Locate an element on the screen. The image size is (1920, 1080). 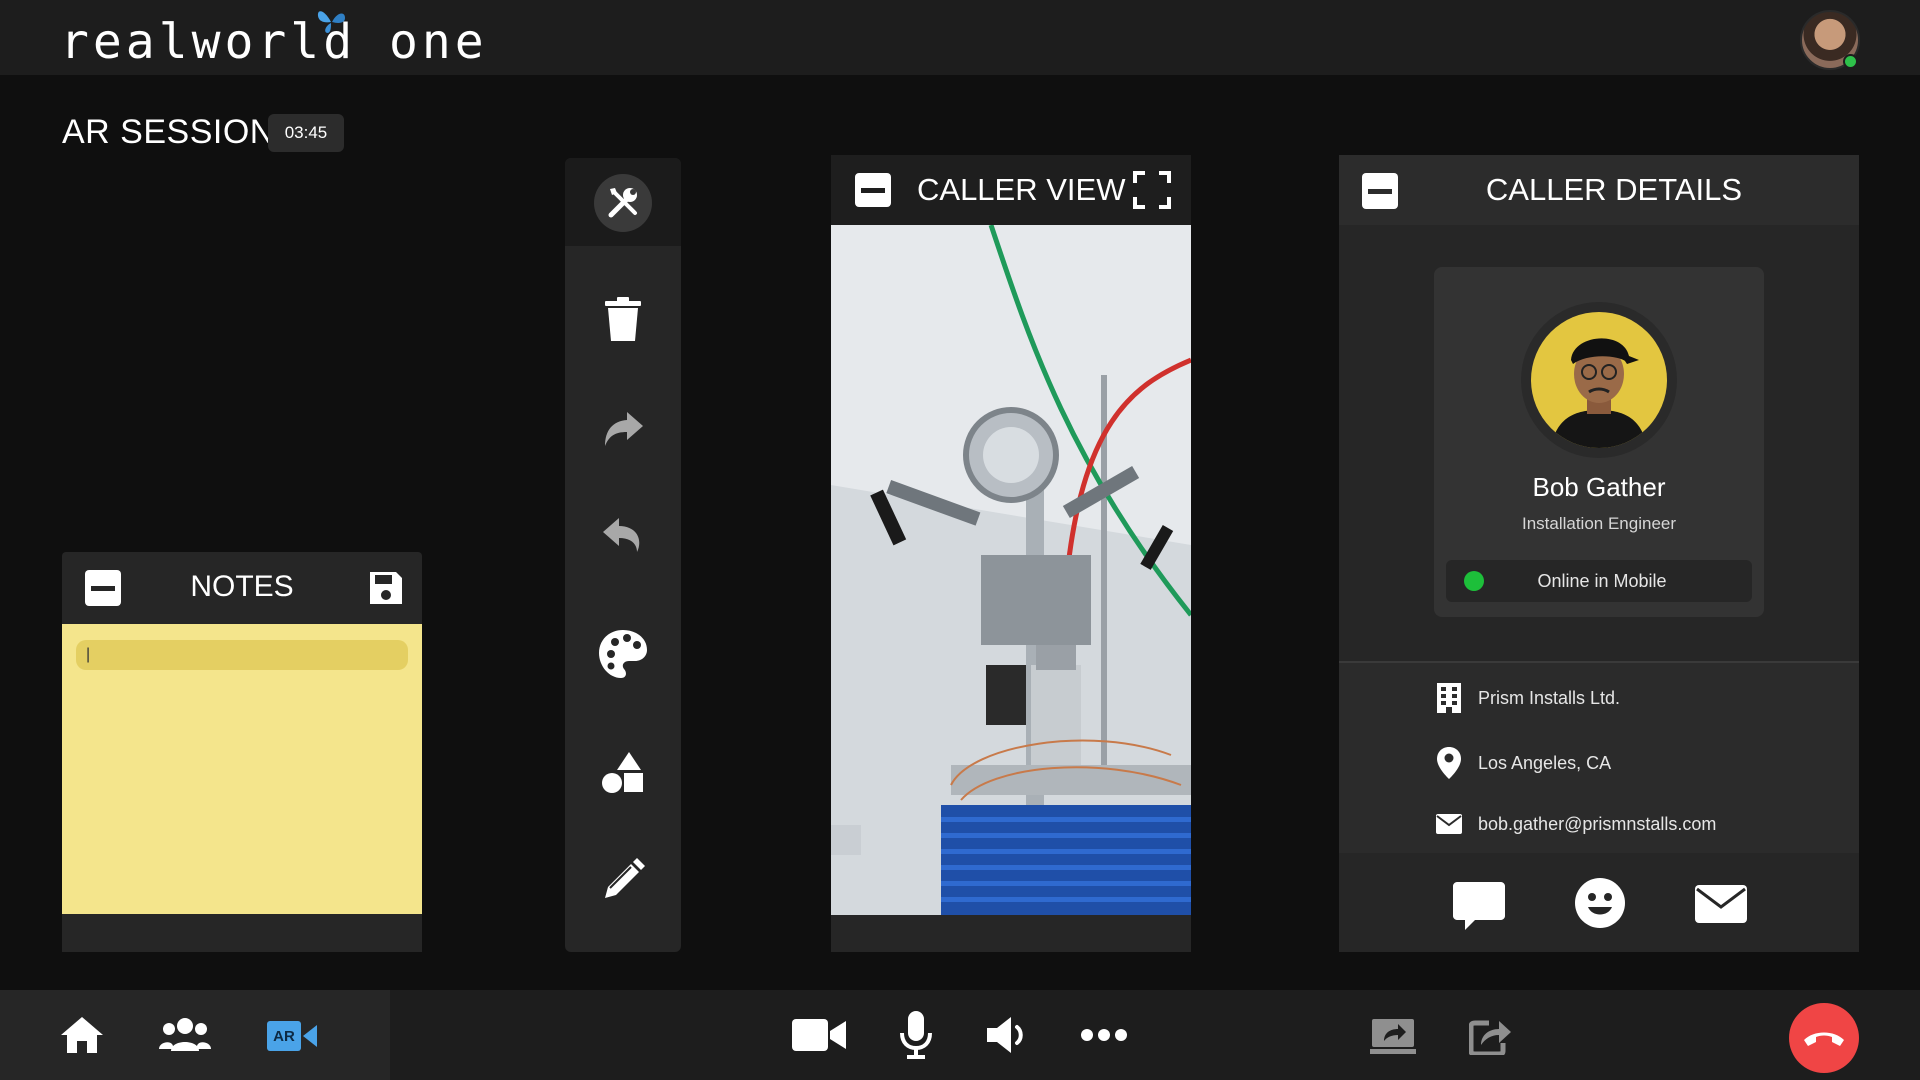
butterfly-icon is located at coordinates (331, 22).